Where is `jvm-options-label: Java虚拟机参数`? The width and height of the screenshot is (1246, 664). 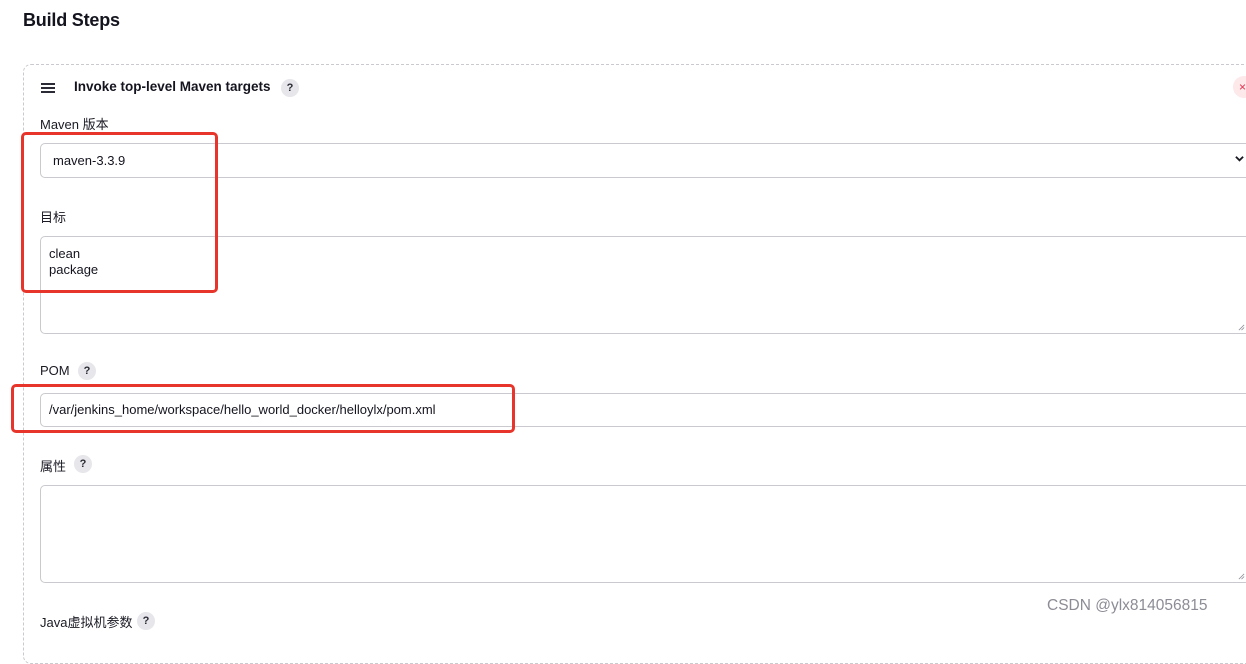 jvm-options-label: Java虚拟机参数 is located at coordinates (86, 622).